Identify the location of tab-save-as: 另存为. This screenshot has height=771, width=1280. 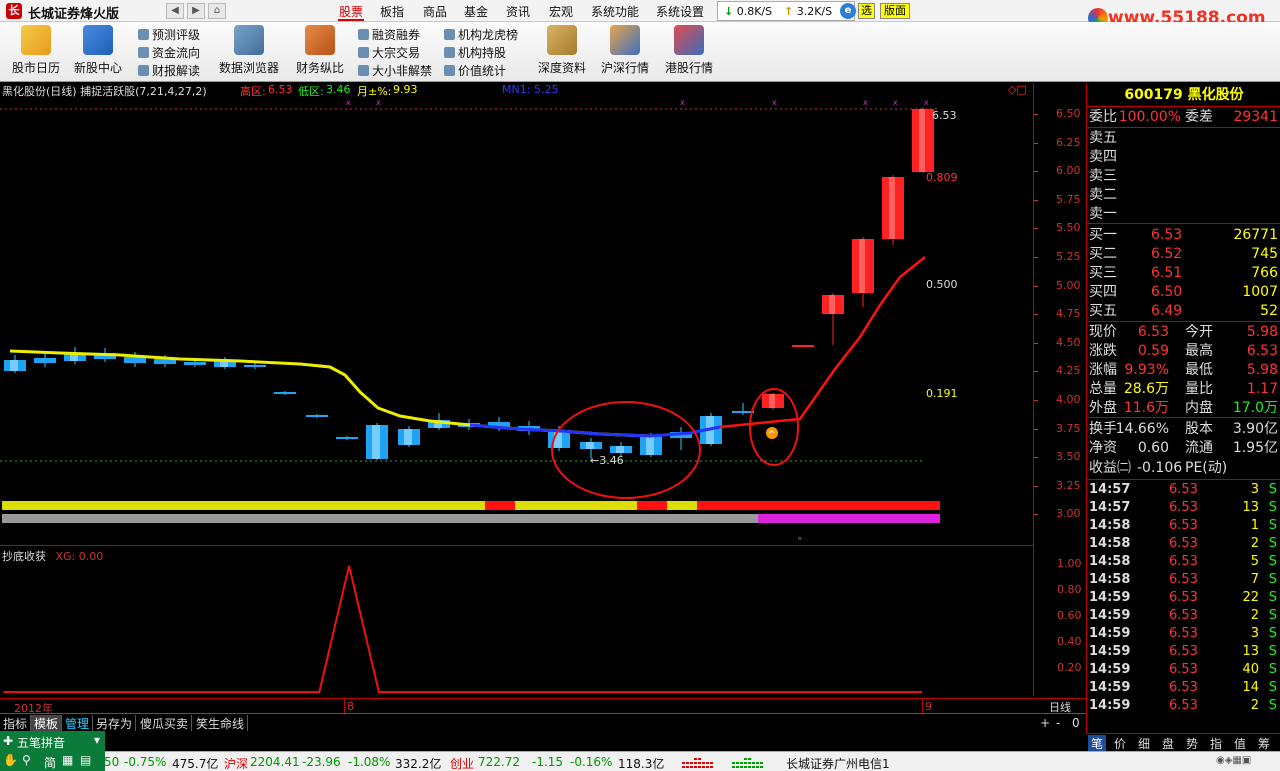
(115, 723).